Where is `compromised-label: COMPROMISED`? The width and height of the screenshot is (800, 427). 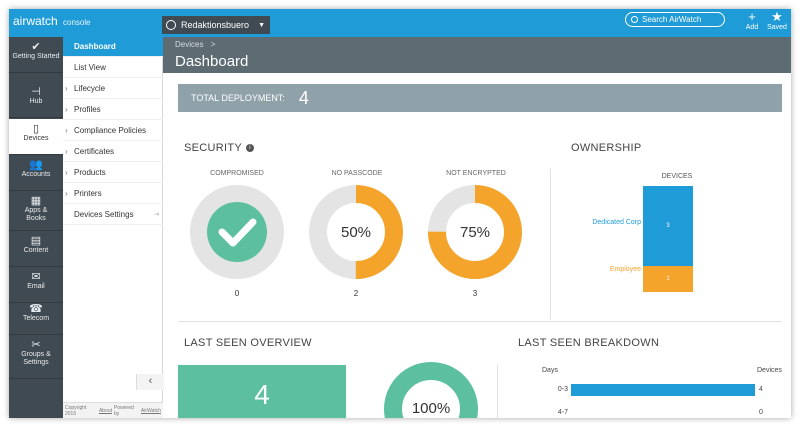
compromised-label: COMPROMISED is located at coordinates (237, 173).